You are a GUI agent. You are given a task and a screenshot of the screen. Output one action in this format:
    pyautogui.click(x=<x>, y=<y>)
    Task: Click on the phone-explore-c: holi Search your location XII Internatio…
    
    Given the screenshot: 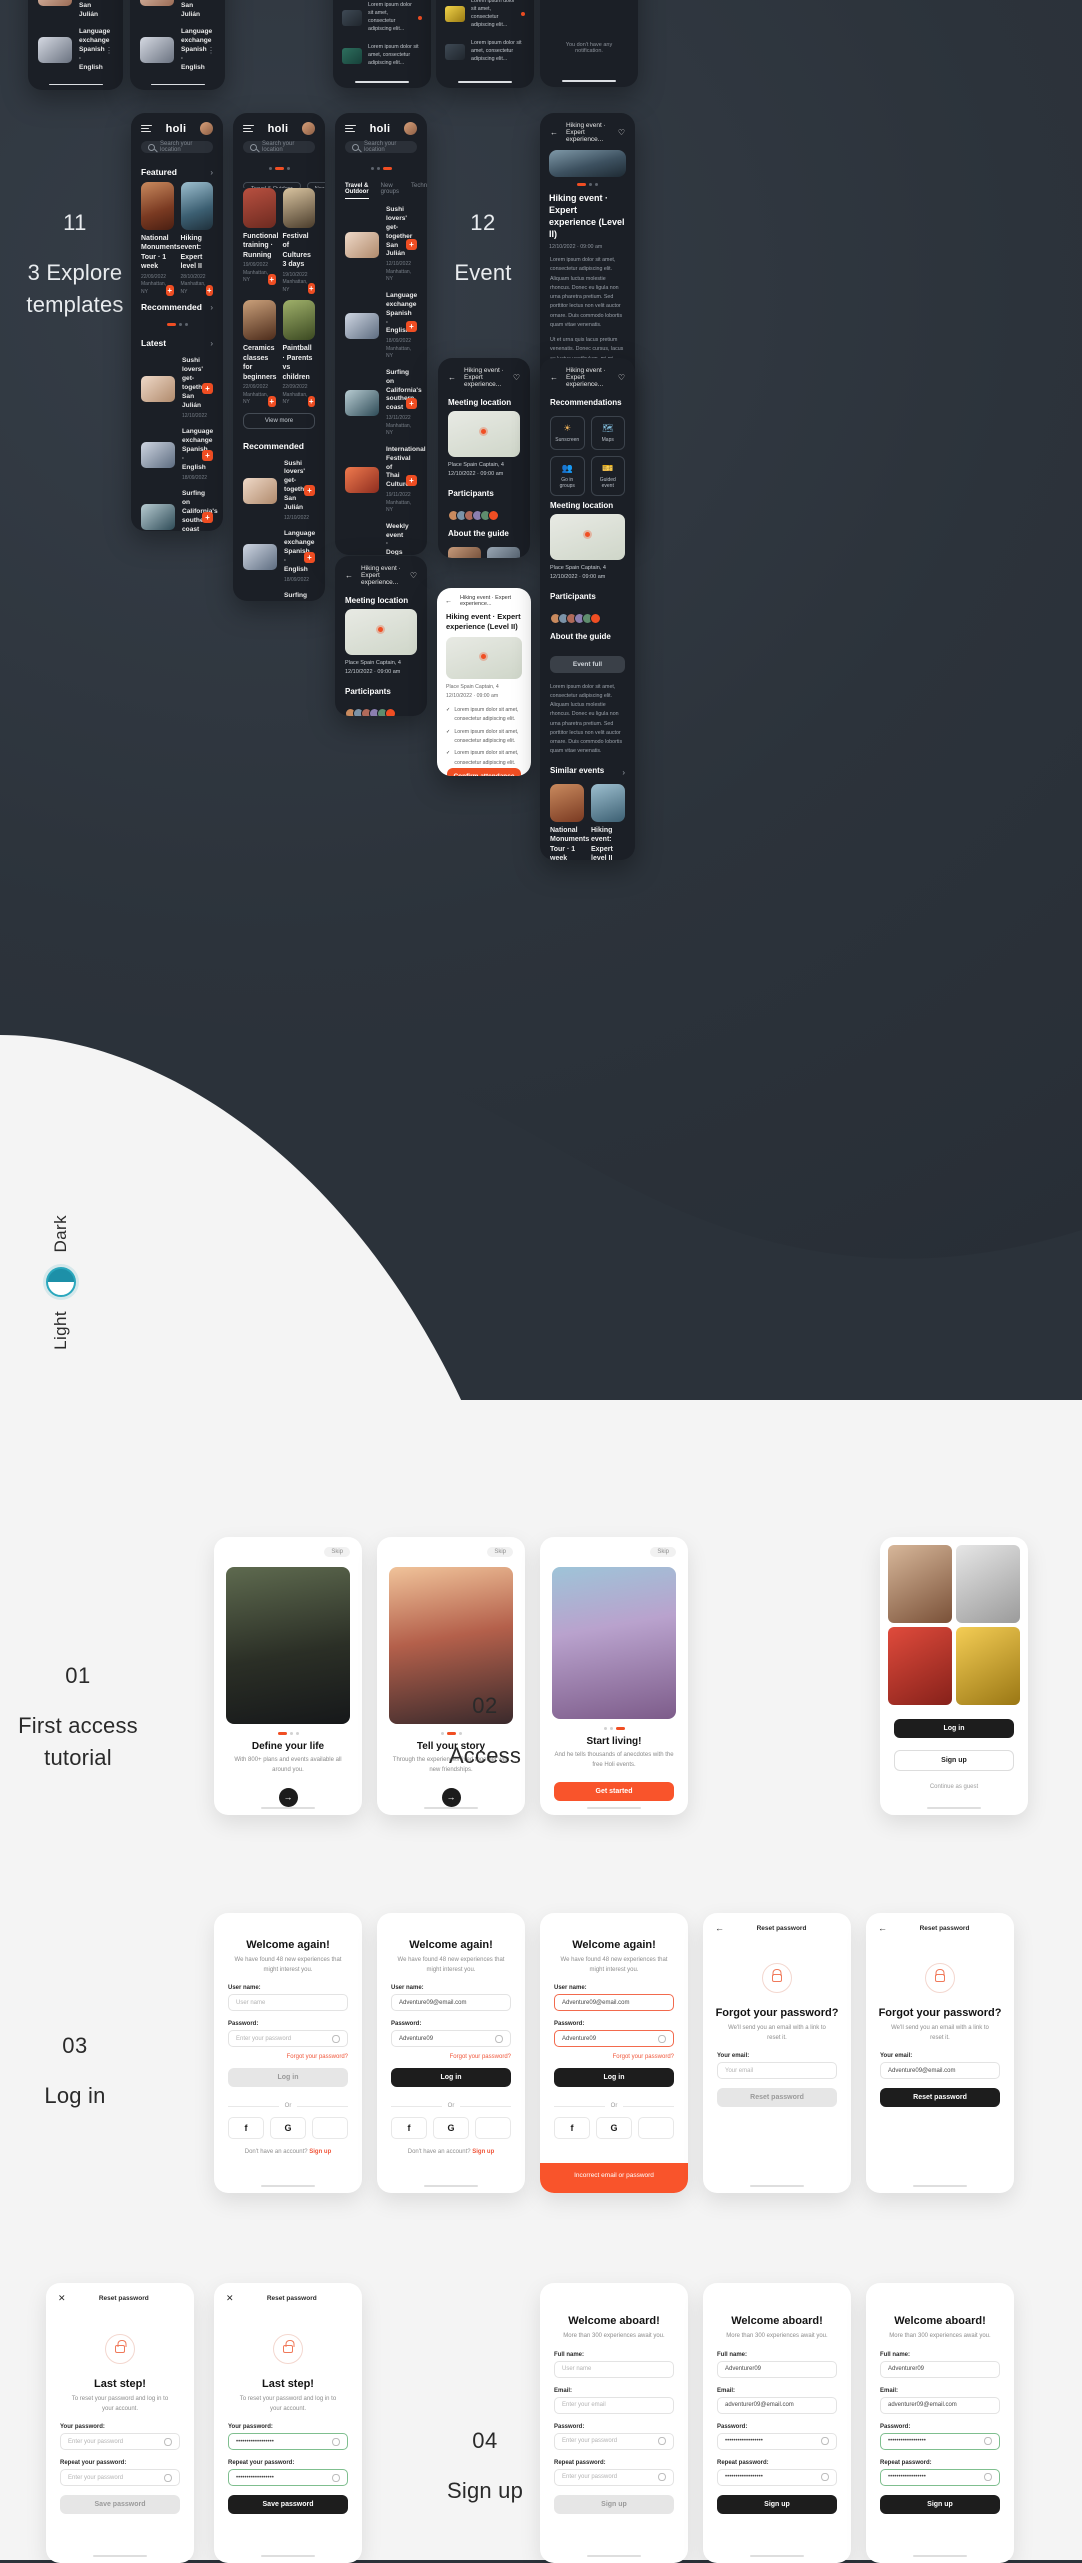 What is the action you would take?
    pyautogui.click(x=381, y=334)
    